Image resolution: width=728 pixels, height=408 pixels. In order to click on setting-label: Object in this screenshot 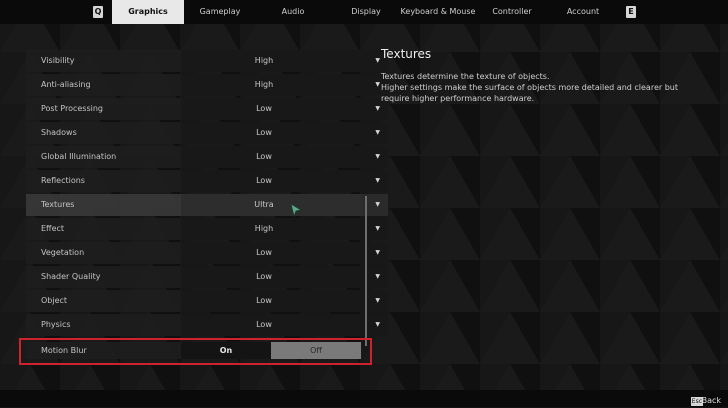, I will do `click(54, 300)`.